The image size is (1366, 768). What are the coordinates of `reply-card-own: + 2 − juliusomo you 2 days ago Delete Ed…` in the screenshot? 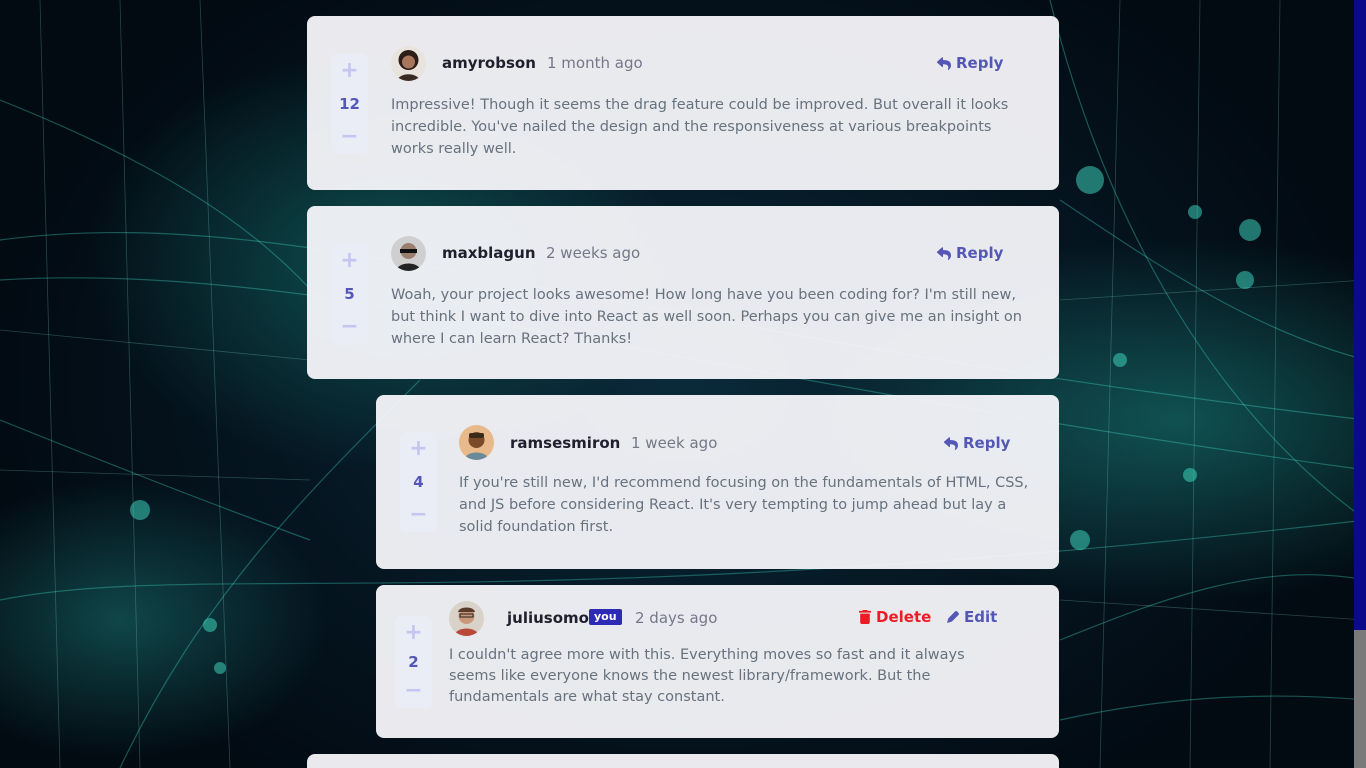 It's located at (717, 661).